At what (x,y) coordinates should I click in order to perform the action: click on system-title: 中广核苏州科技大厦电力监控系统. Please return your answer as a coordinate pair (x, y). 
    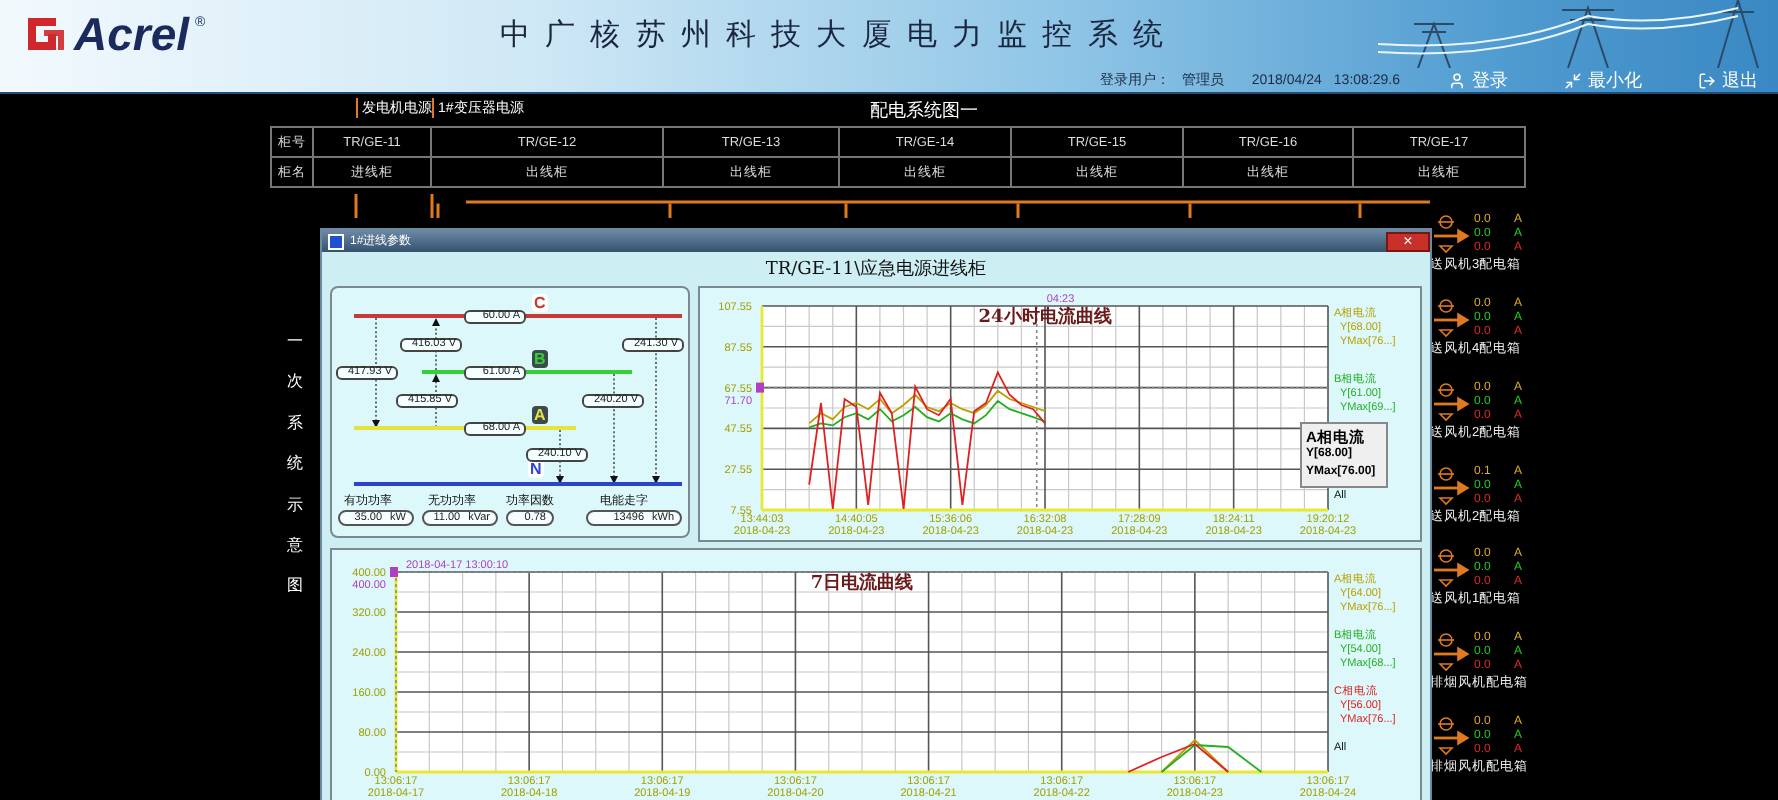
    Looking at the image, I should click on (839, 34).